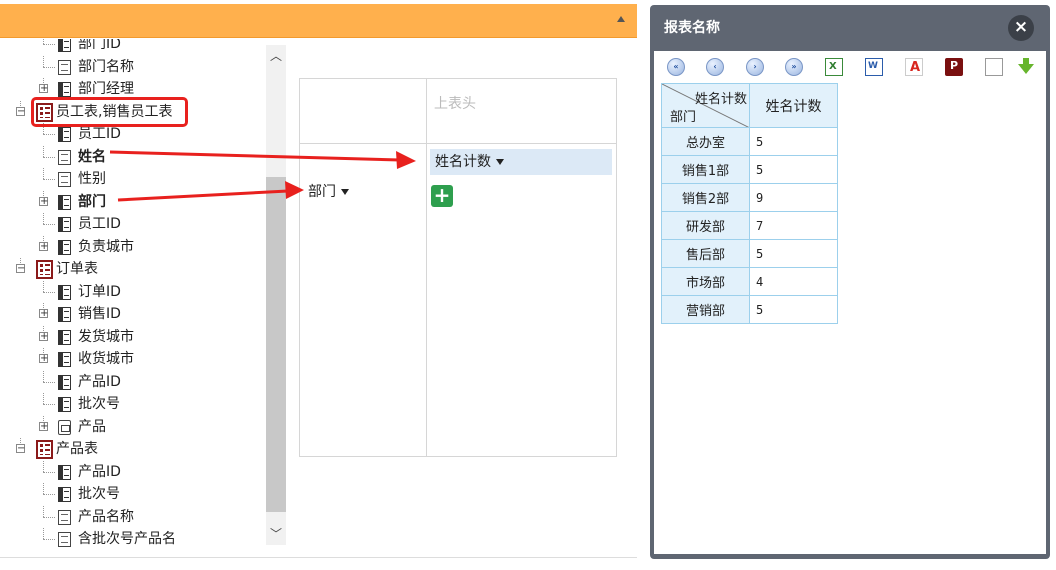  Describe the element at coordinates (99, 291) in the screenshot. I see `tree-node-label: 订单ID` at that location.